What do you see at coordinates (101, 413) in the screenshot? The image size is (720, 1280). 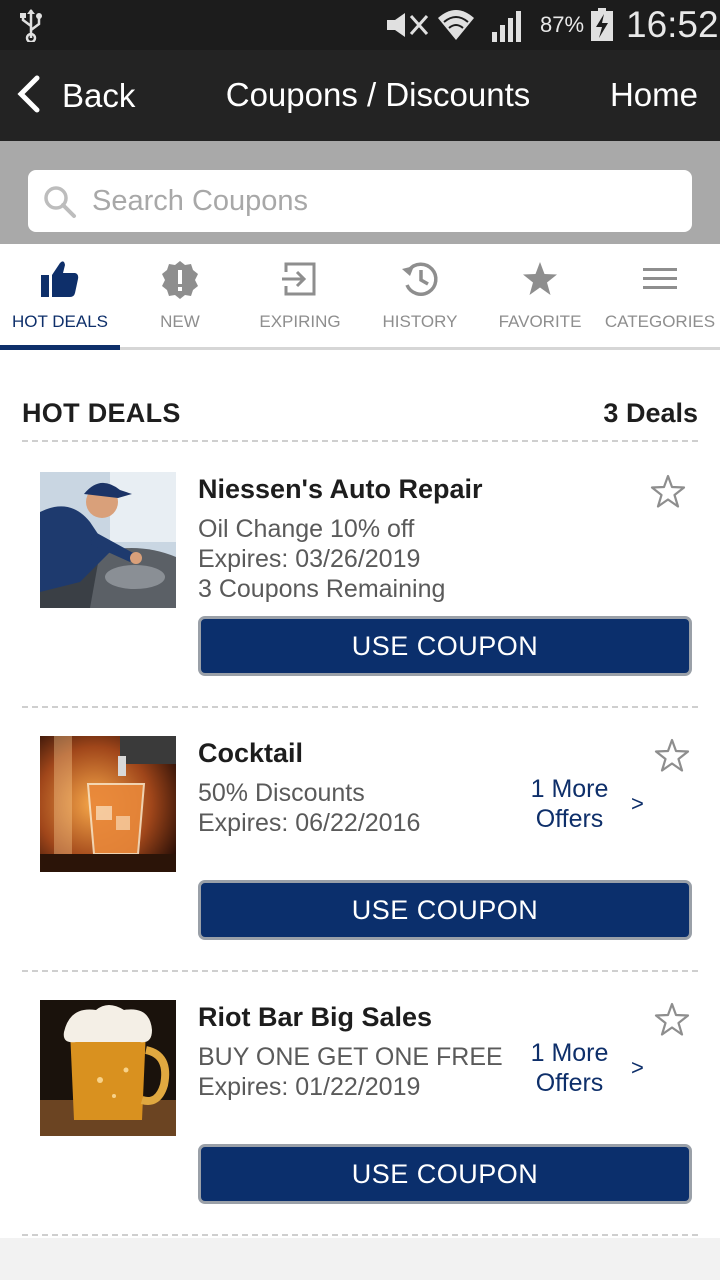 I see `list-title: HOT DEALS` at bounding box center [101, 413].